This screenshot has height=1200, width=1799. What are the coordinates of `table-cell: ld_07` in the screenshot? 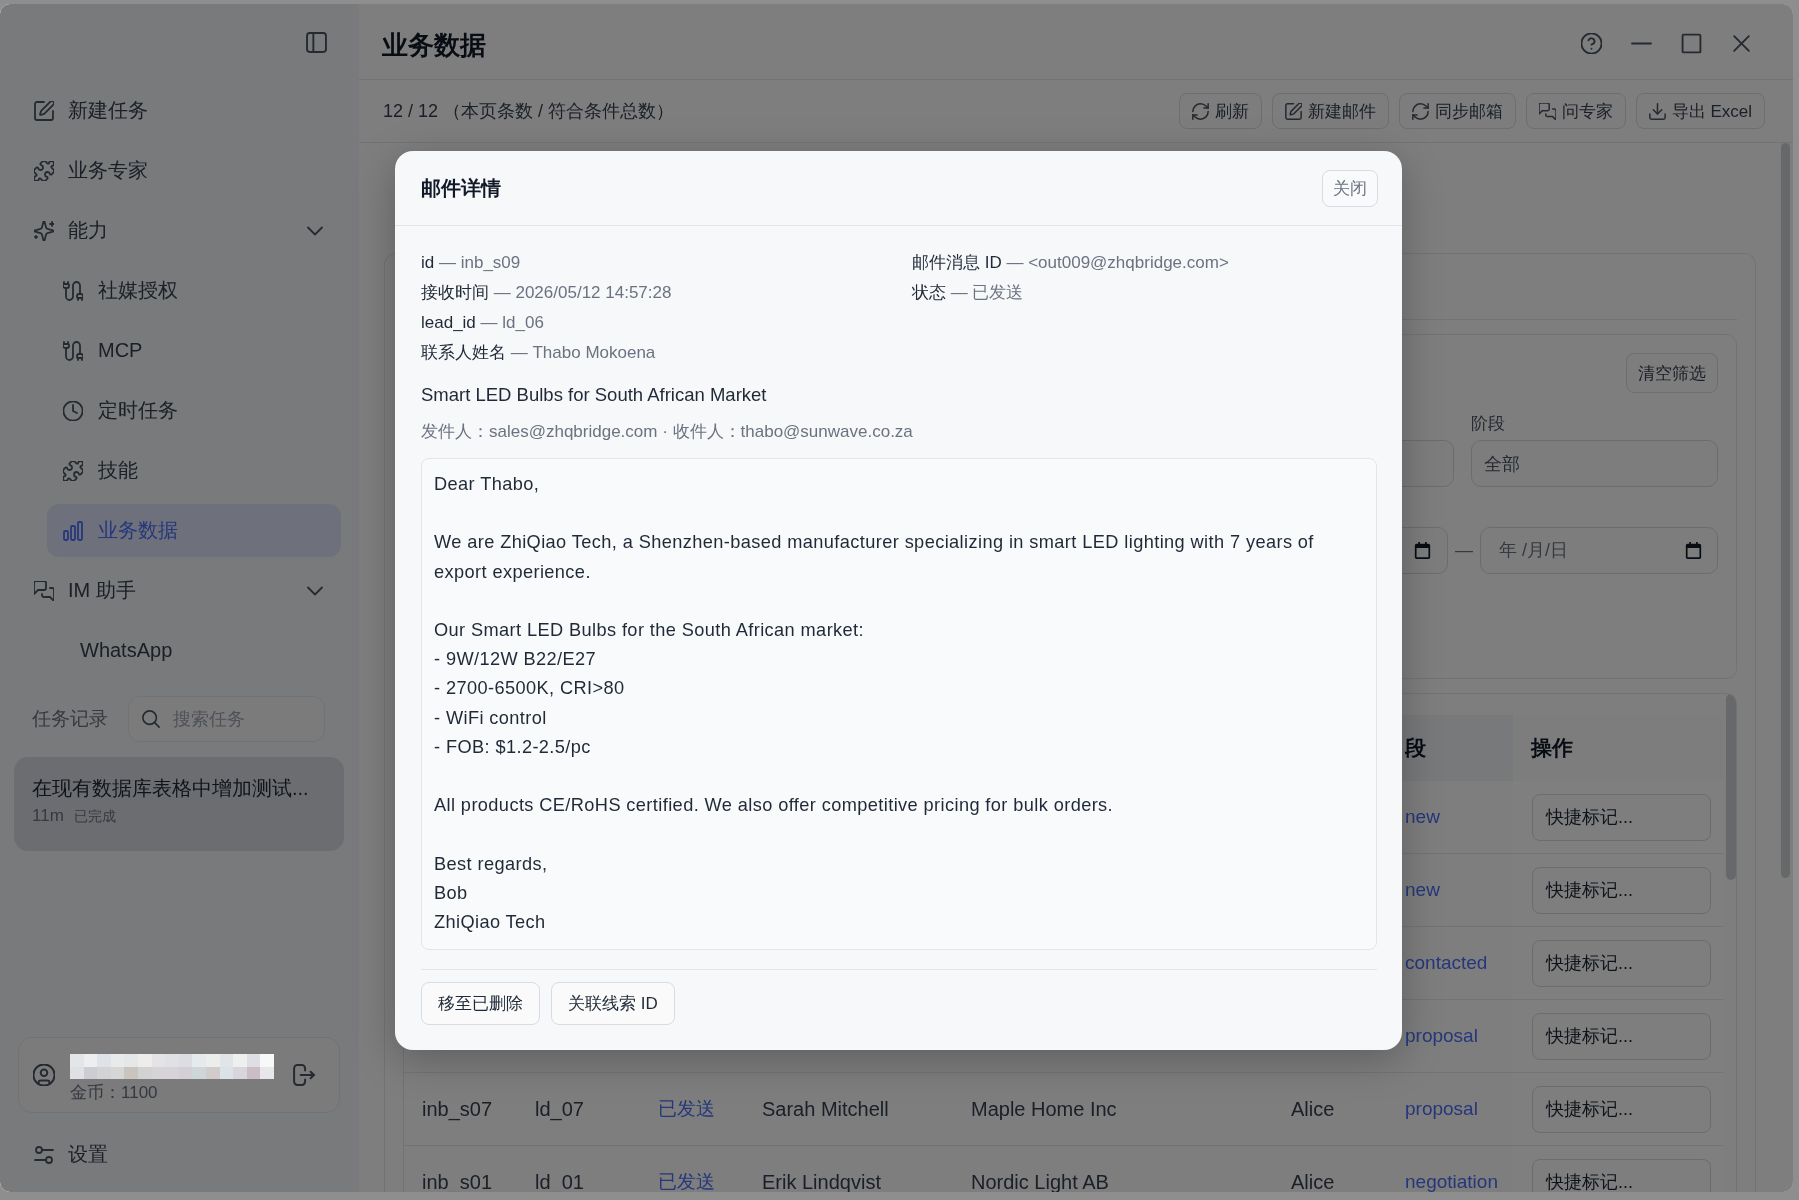 It's located at (559, 1109).